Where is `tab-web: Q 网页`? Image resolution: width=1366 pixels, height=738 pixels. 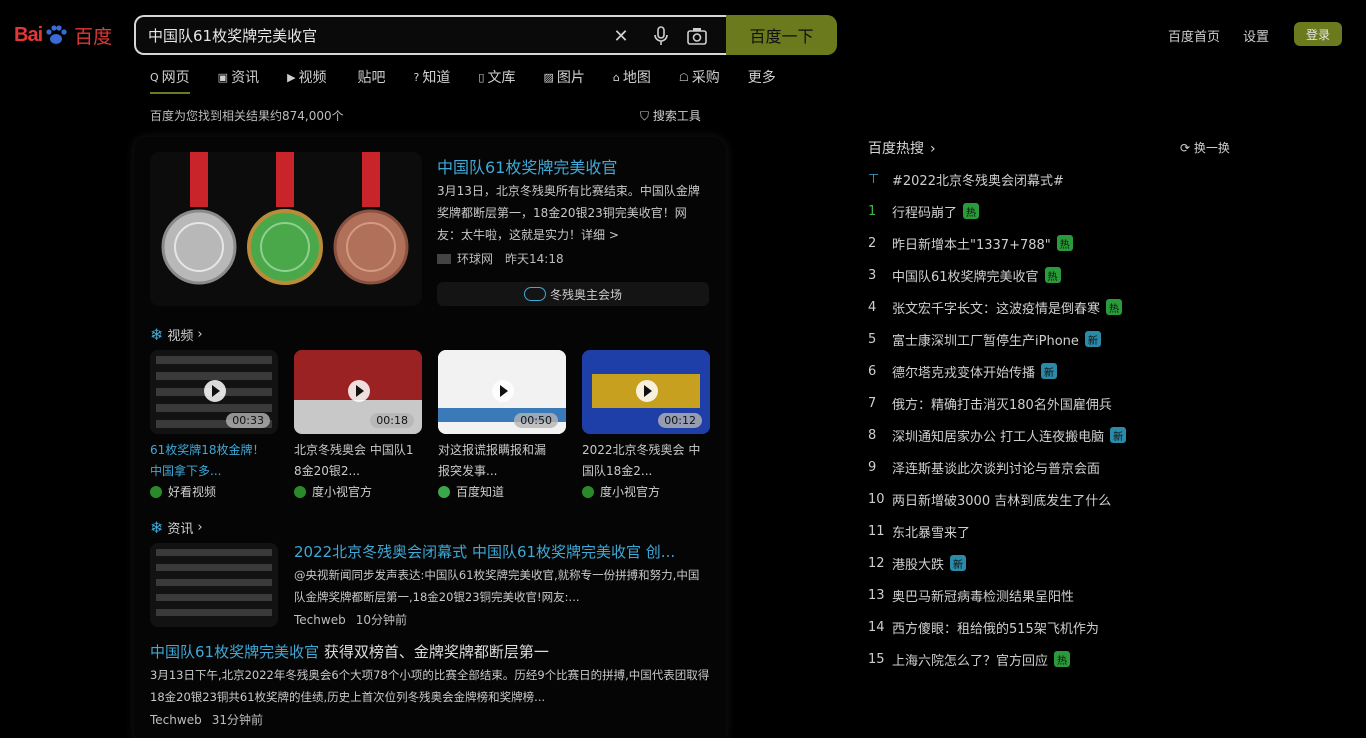
tab-web: Q 网页 is located at coordinates (170, 80).